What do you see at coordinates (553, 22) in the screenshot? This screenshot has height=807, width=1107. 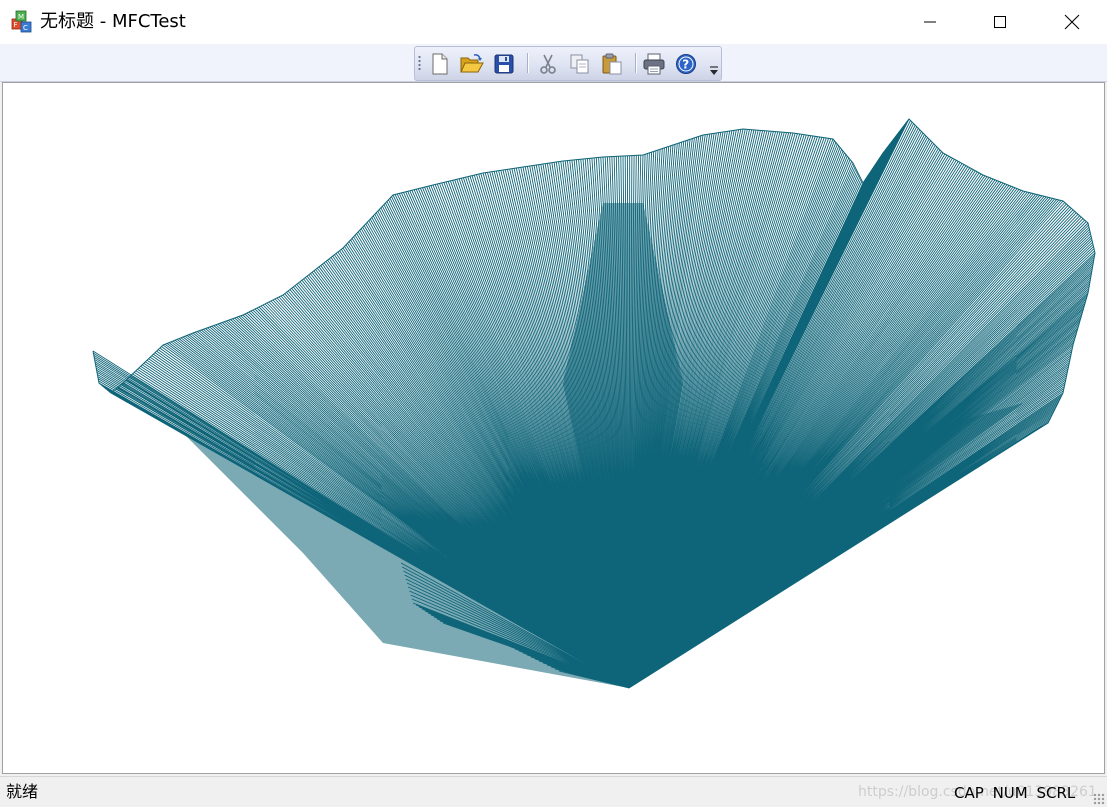 I see `title-bar: M F C 无标题 - MFCTest` at bounding box center [553, 22].